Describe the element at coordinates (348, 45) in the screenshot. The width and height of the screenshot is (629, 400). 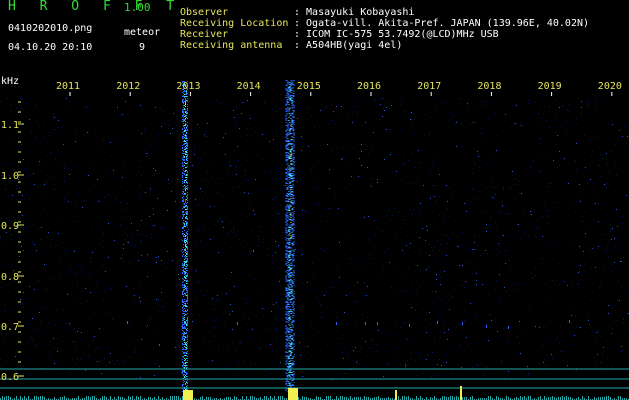
I see `info-value-antenna: : A504HB(yagi 4el)` at that location.